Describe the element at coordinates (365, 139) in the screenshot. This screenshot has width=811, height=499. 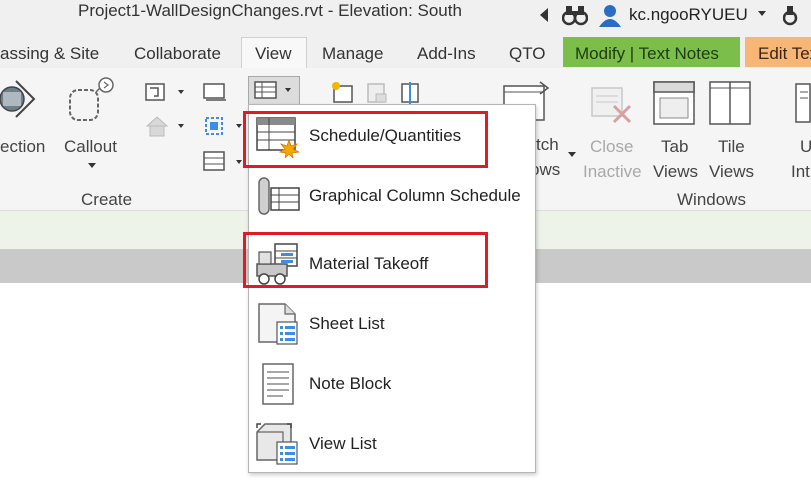
I see `highlight-schedule-quantities` at that location.